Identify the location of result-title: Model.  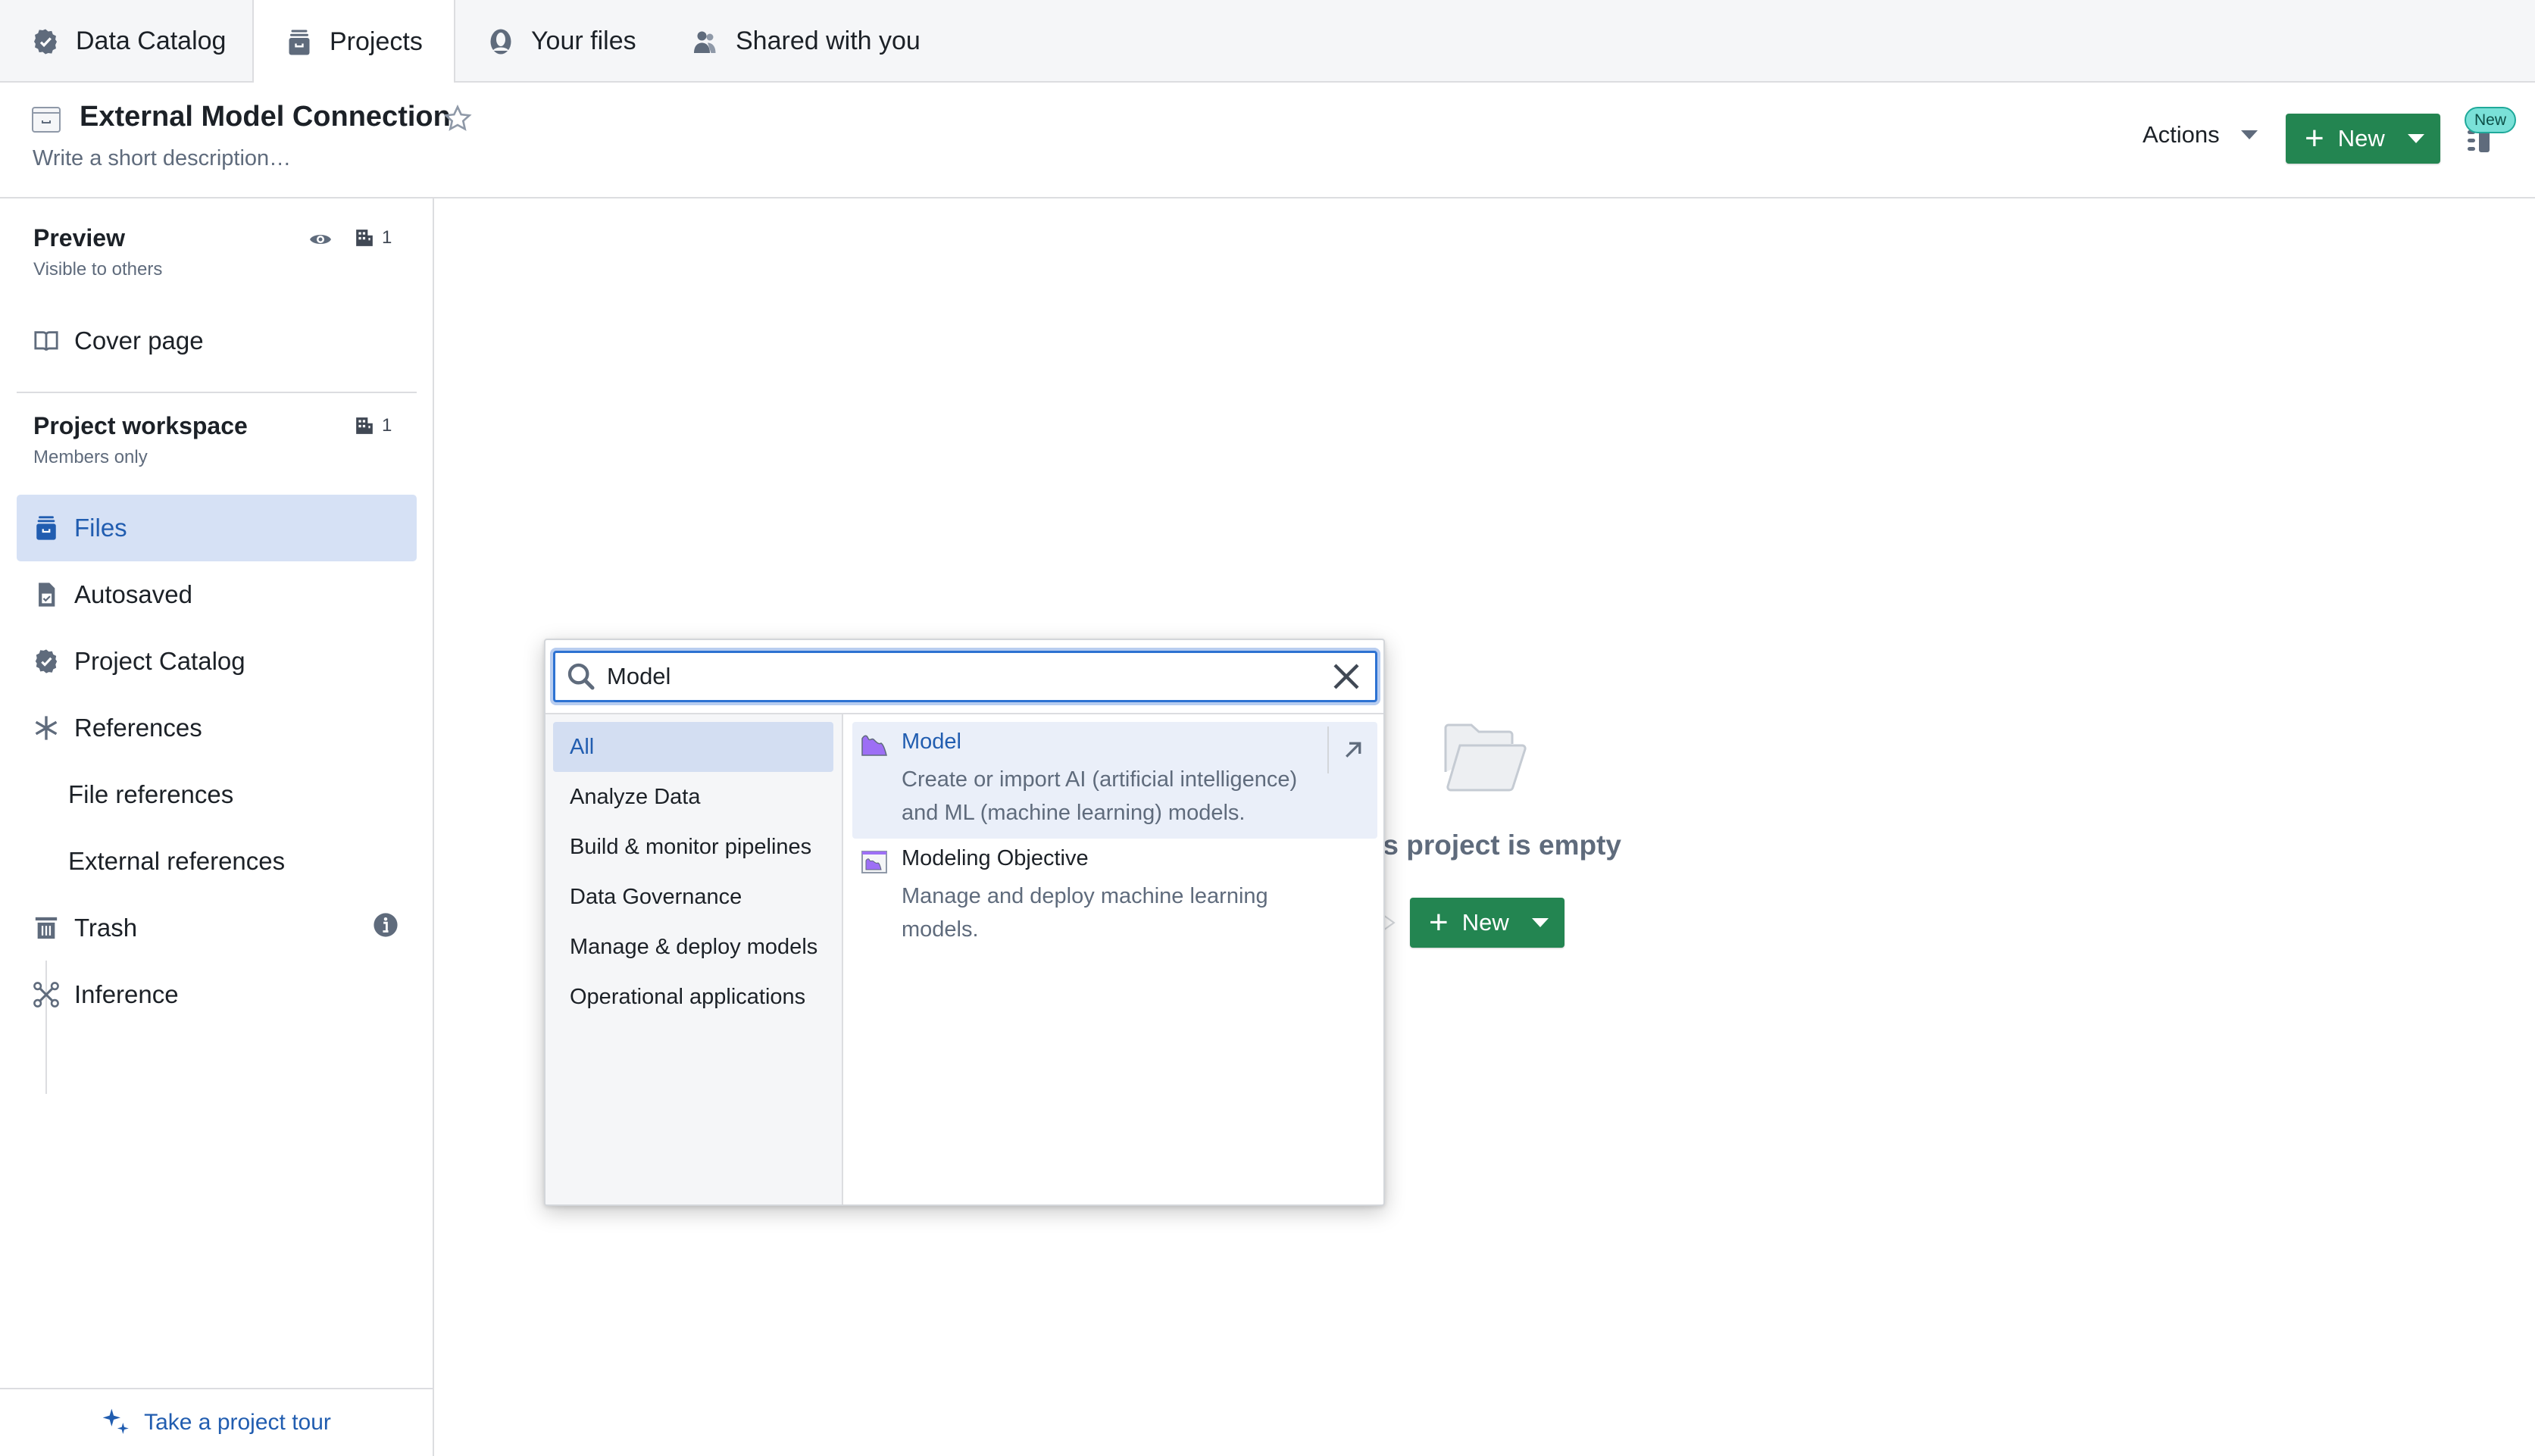
(931, 742).